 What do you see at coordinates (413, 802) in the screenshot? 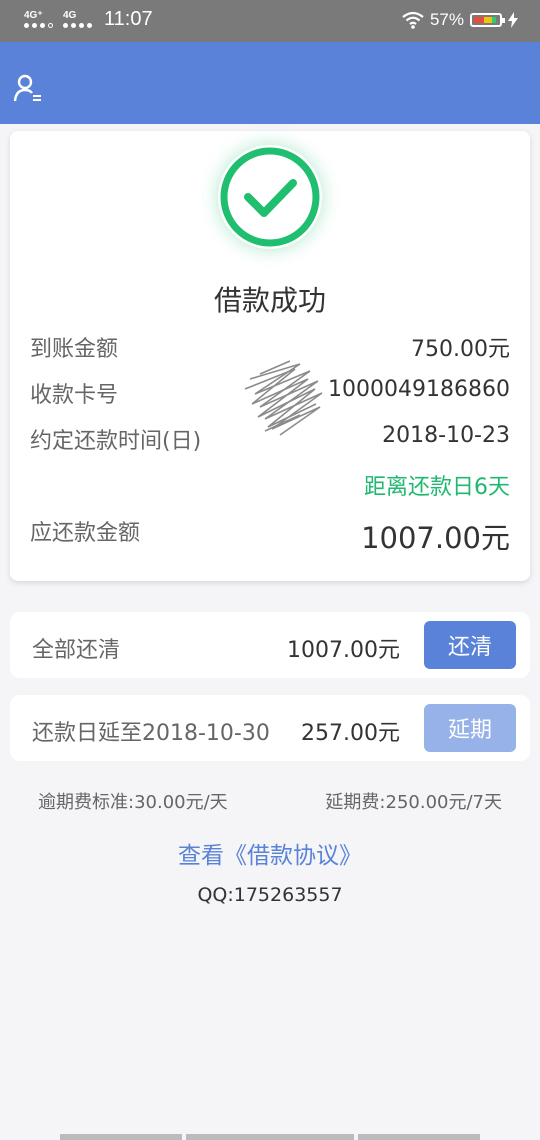
I see `extension-fee-text: 延期费:250.00元/7天` at bounding box center [413, 802].